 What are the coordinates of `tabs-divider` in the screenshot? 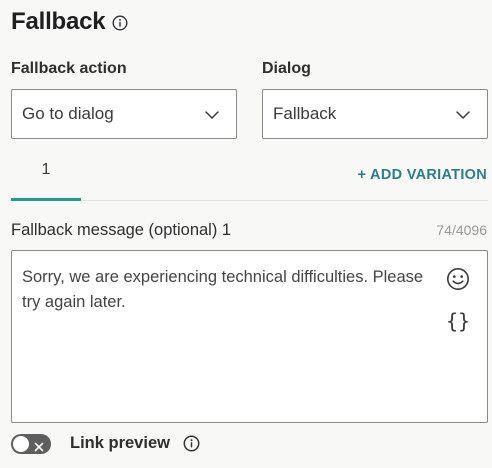 It's located at (249, 200).